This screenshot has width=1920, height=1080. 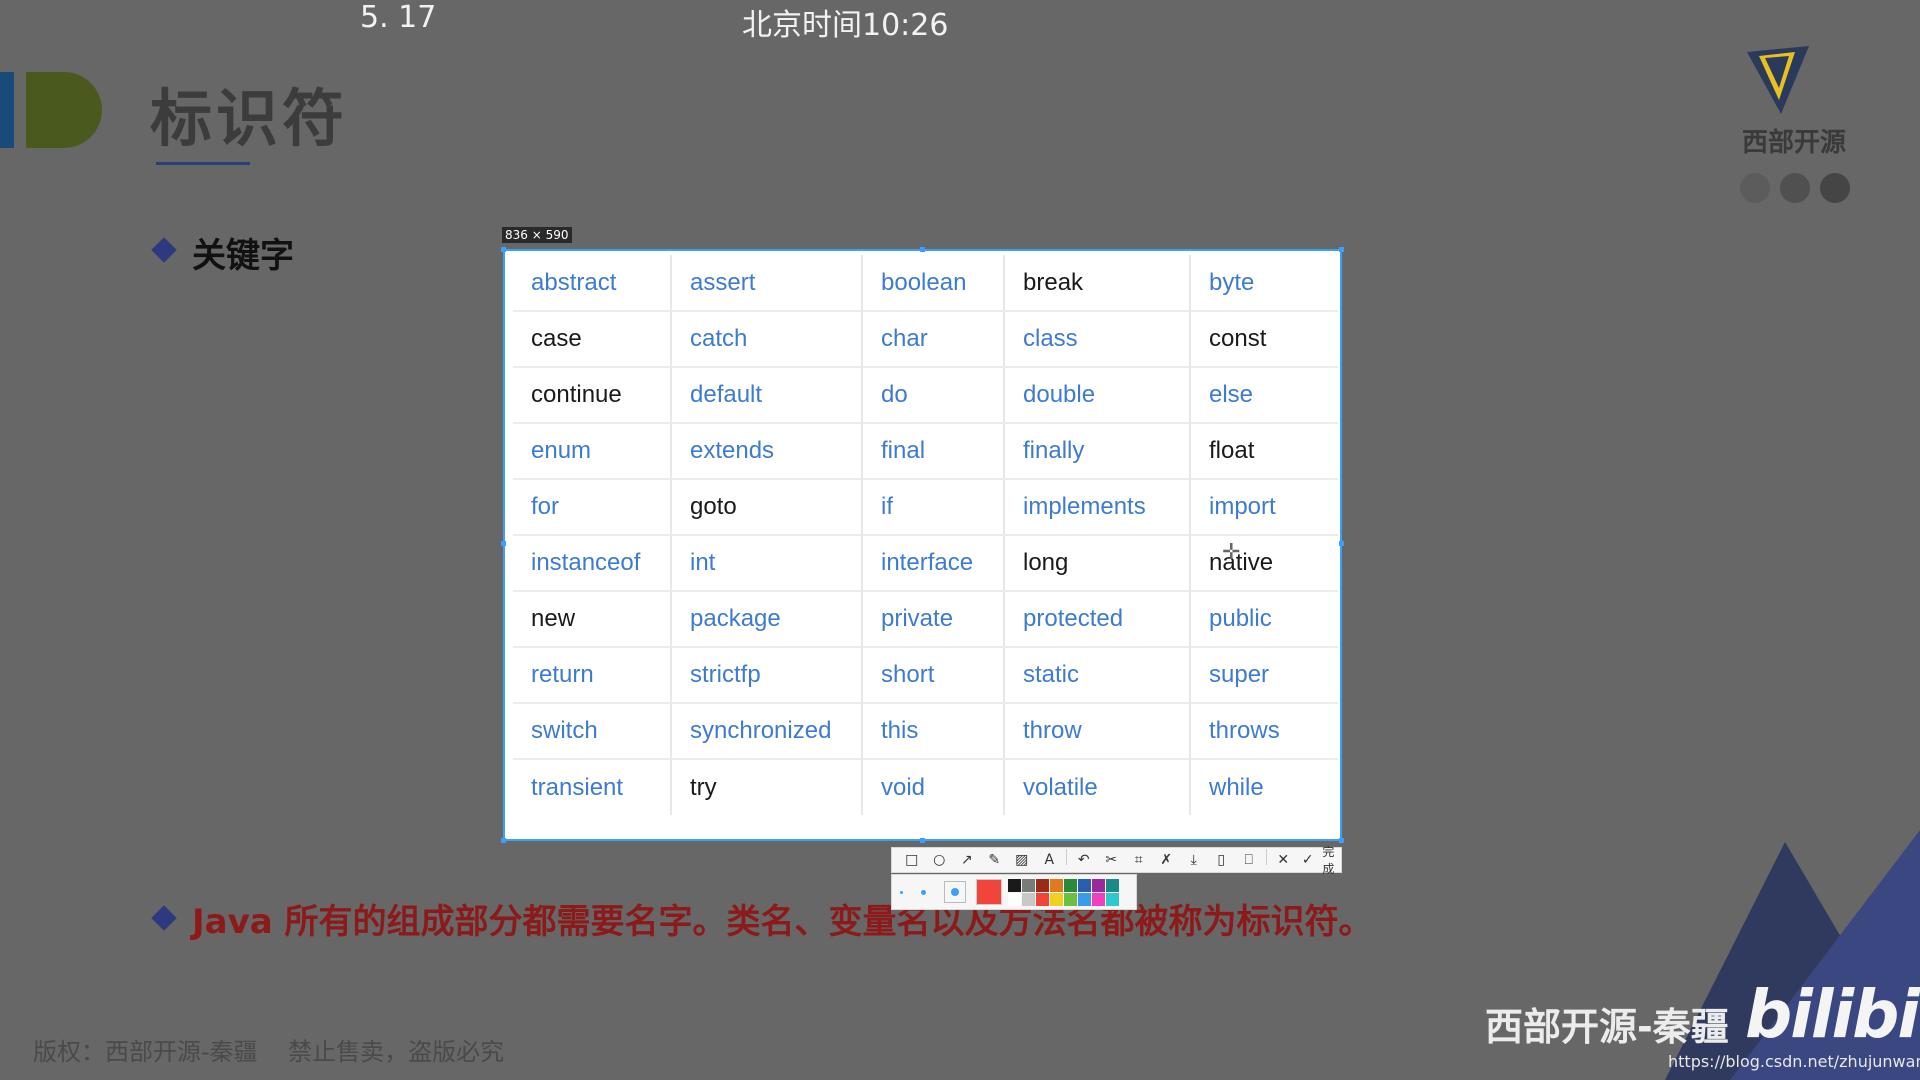 I want to click on keyword-cell: private, so click(x=932, y=619).